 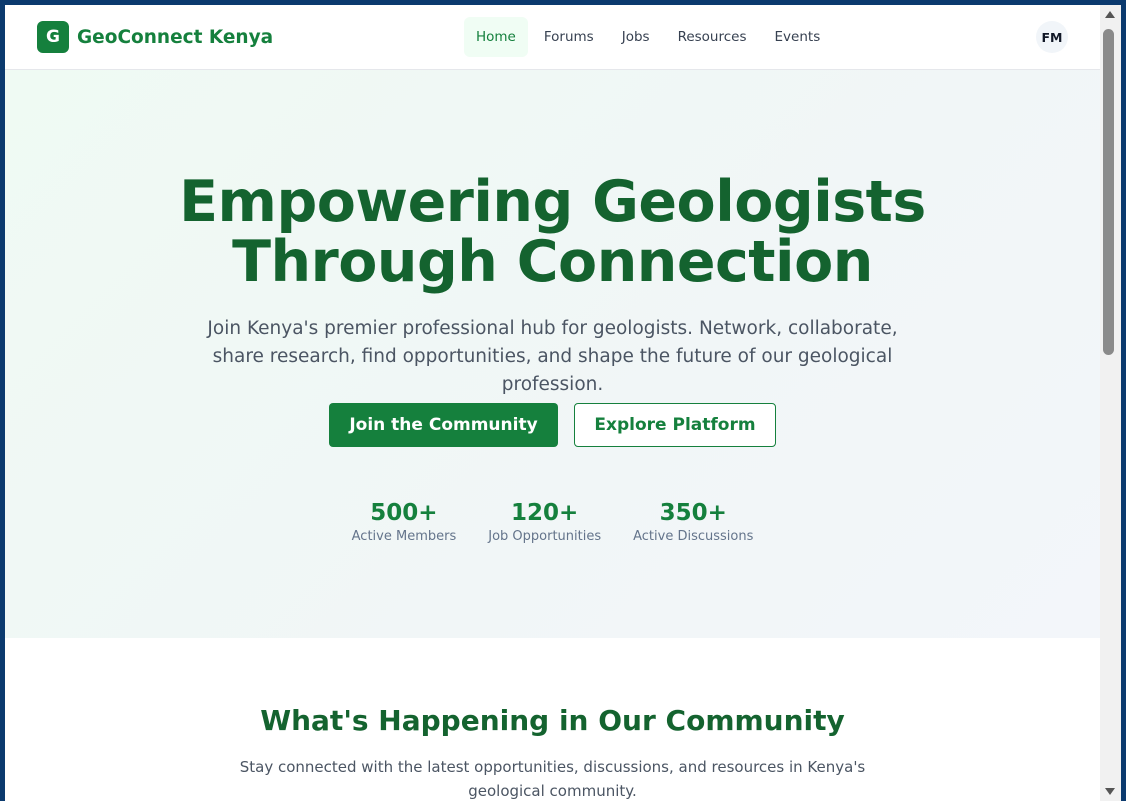 I want to click on stat-members: 500+ Active Members, so click(x=404, y=522).